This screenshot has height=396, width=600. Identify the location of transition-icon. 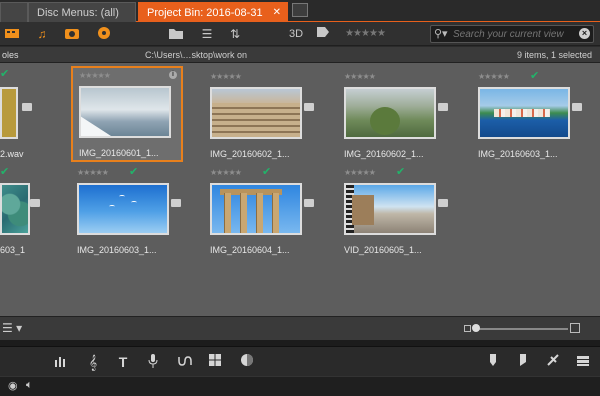
(185, 362).